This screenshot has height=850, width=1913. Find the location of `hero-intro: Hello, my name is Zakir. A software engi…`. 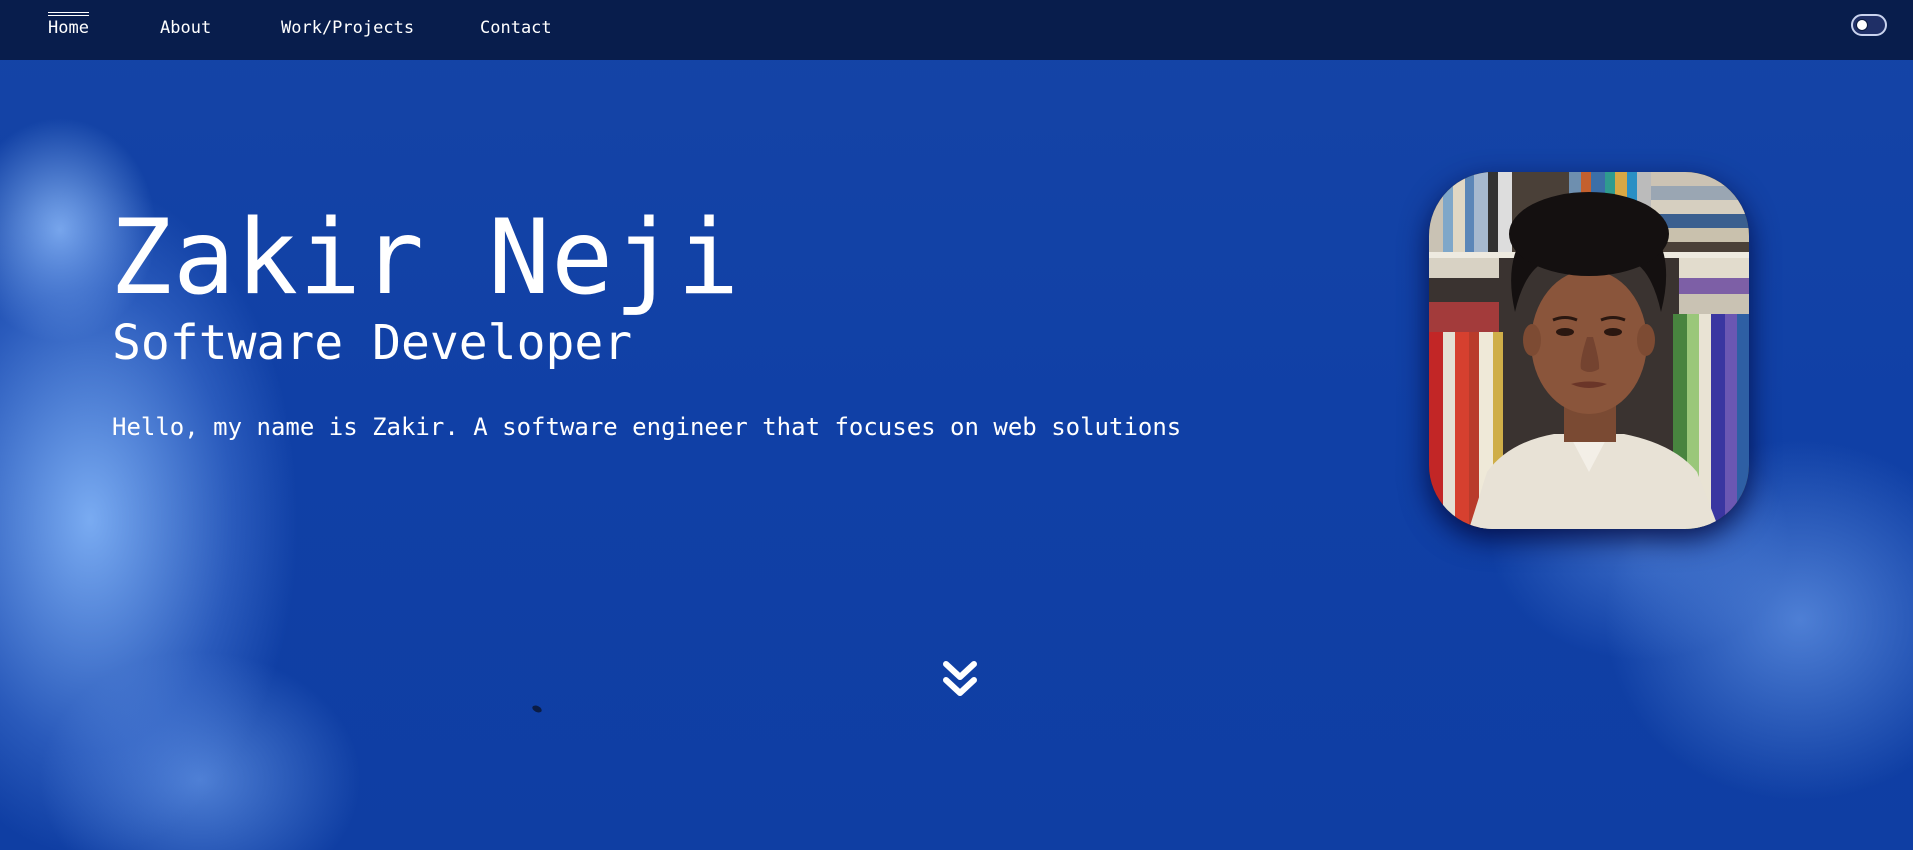

hero-intro: Hello, my name is Zakir. A software engi… is located at coordinates (647, 427).